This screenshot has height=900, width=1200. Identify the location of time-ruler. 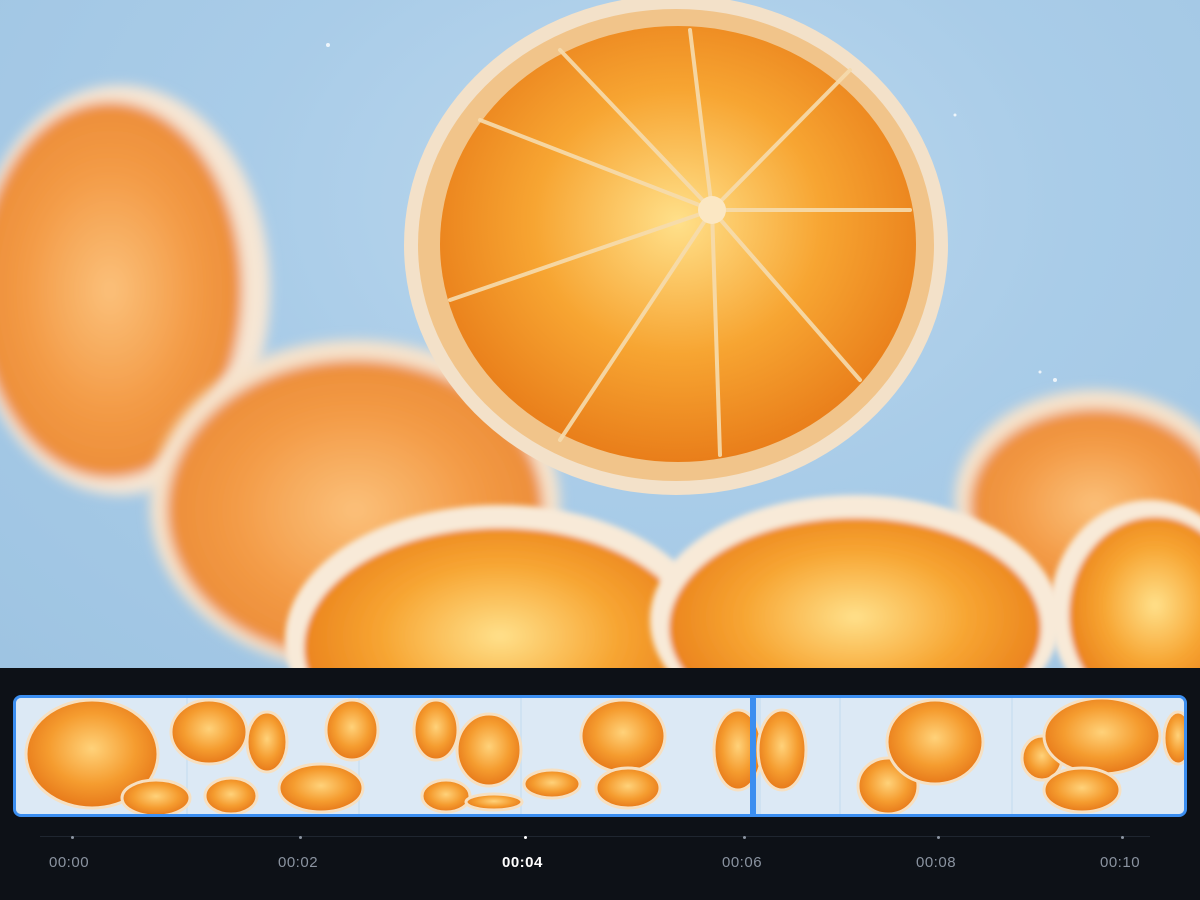
(595, 836).